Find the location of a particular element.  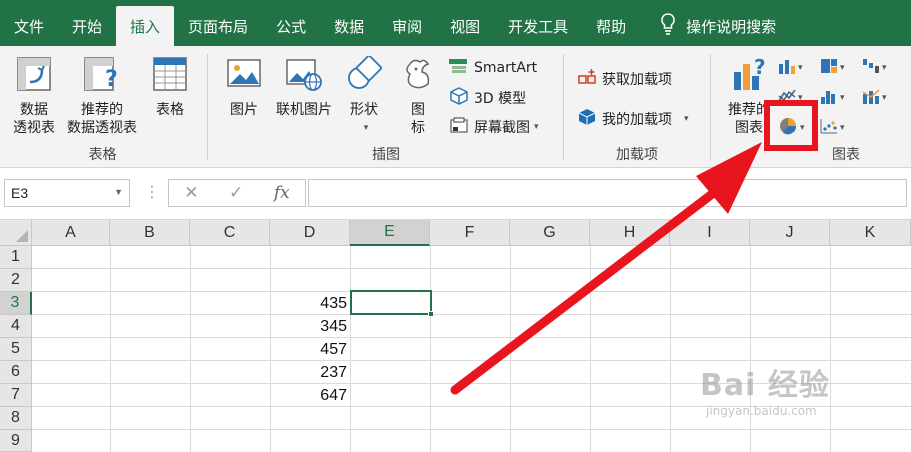

watermark-main: Bai 经验 is located at coordinates (765, 385).